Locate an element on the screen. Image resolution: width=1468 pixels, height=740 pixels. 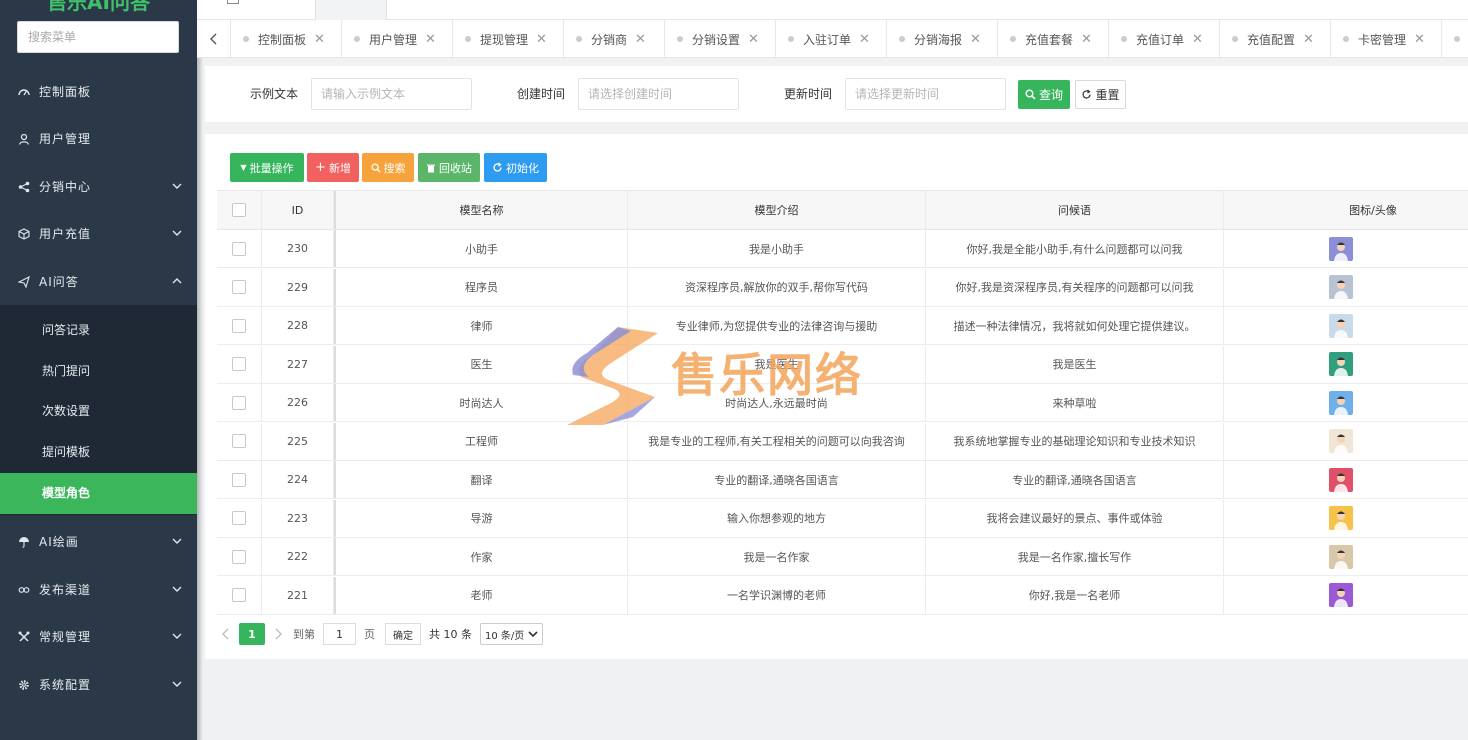
sidebar-item-dashboard: 控制面板 is located at coordinates (98, 91).